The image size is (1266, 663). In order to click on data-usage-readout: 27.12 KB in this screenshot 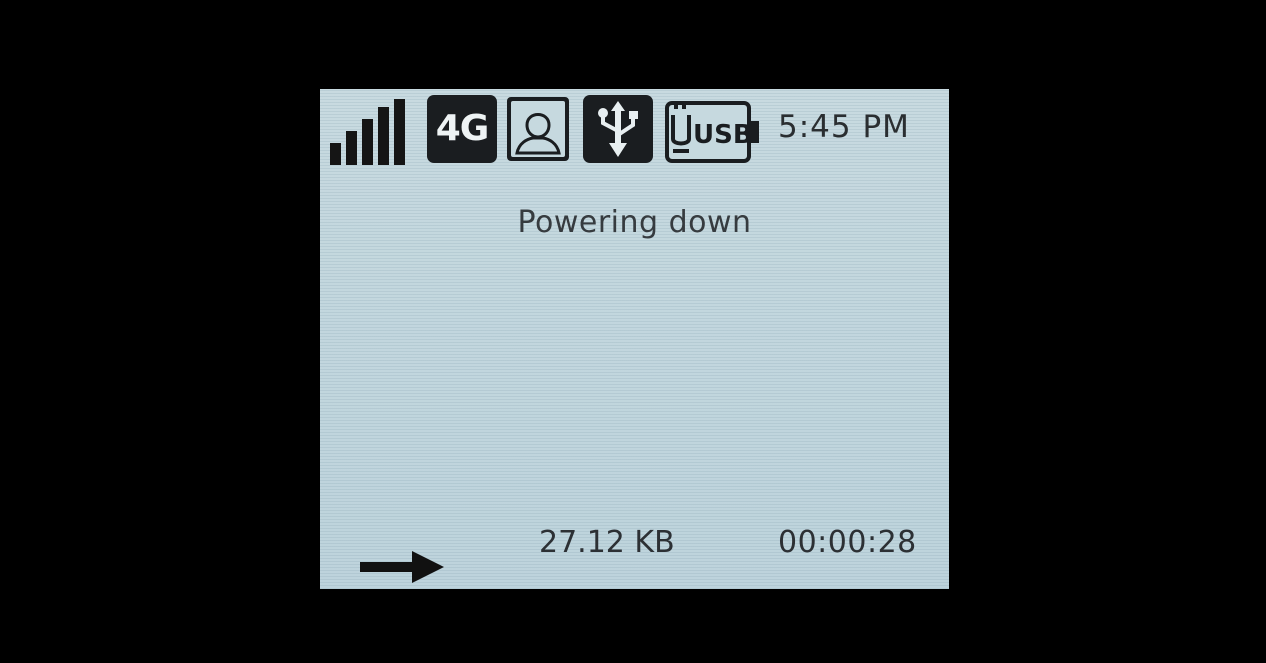, I will do `click(607, 542)`.